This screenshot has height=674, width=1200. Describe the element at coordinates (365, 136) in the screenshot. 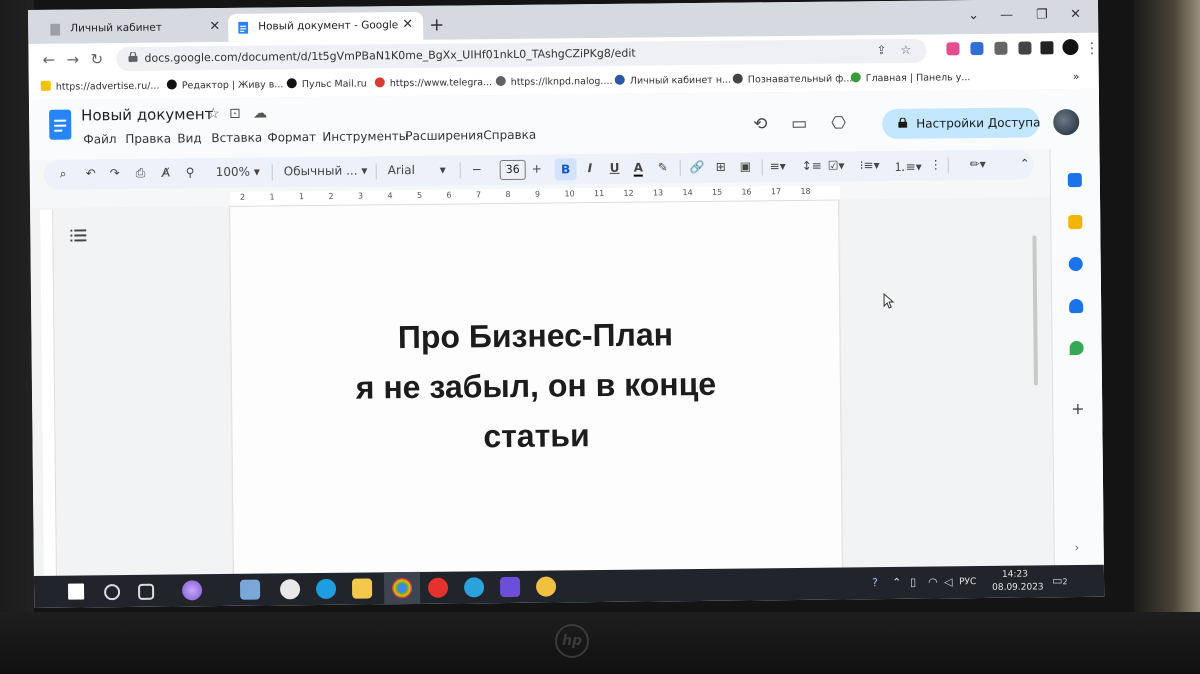

I see `menu-tools: Инструменты` at that location.